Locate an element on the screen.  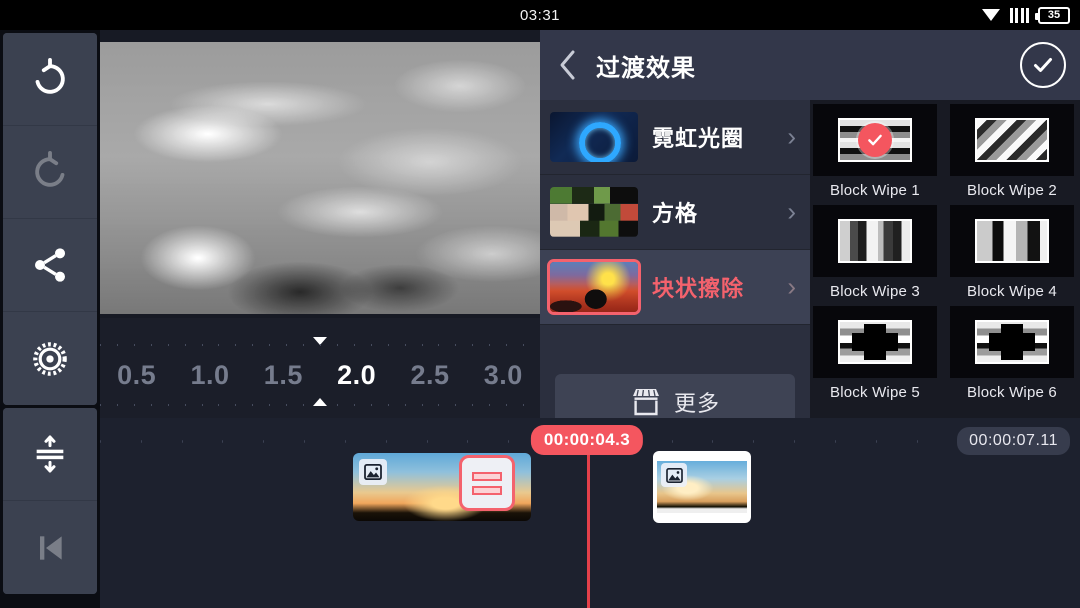
more-section: 更多 is located at coordinates (675, 400).